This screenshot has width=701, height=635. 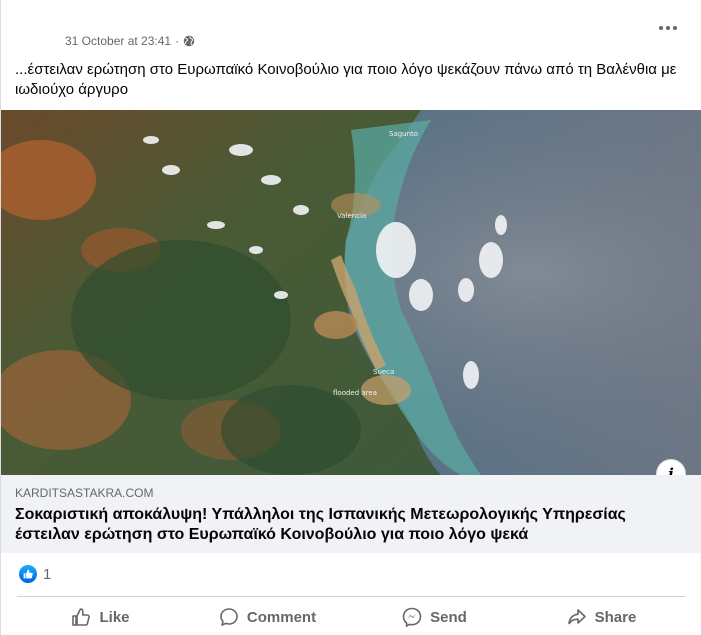 I want to click on map-label-sueca: Sueca, so click(x=383, y=372).